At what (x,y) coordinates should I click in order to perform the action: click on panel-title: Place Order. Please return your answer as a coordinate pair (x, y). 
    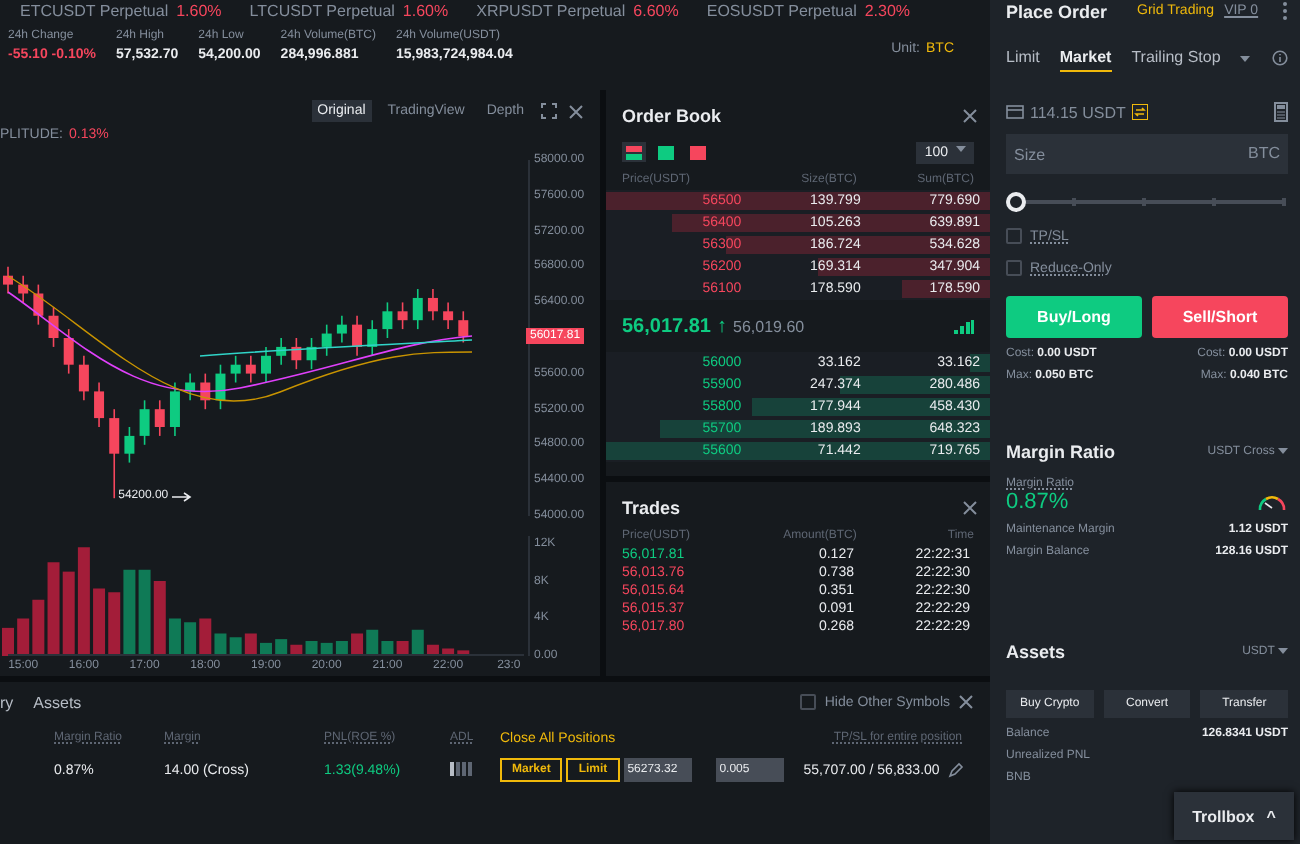
    Looking at the image, I should click on (1057, 11).